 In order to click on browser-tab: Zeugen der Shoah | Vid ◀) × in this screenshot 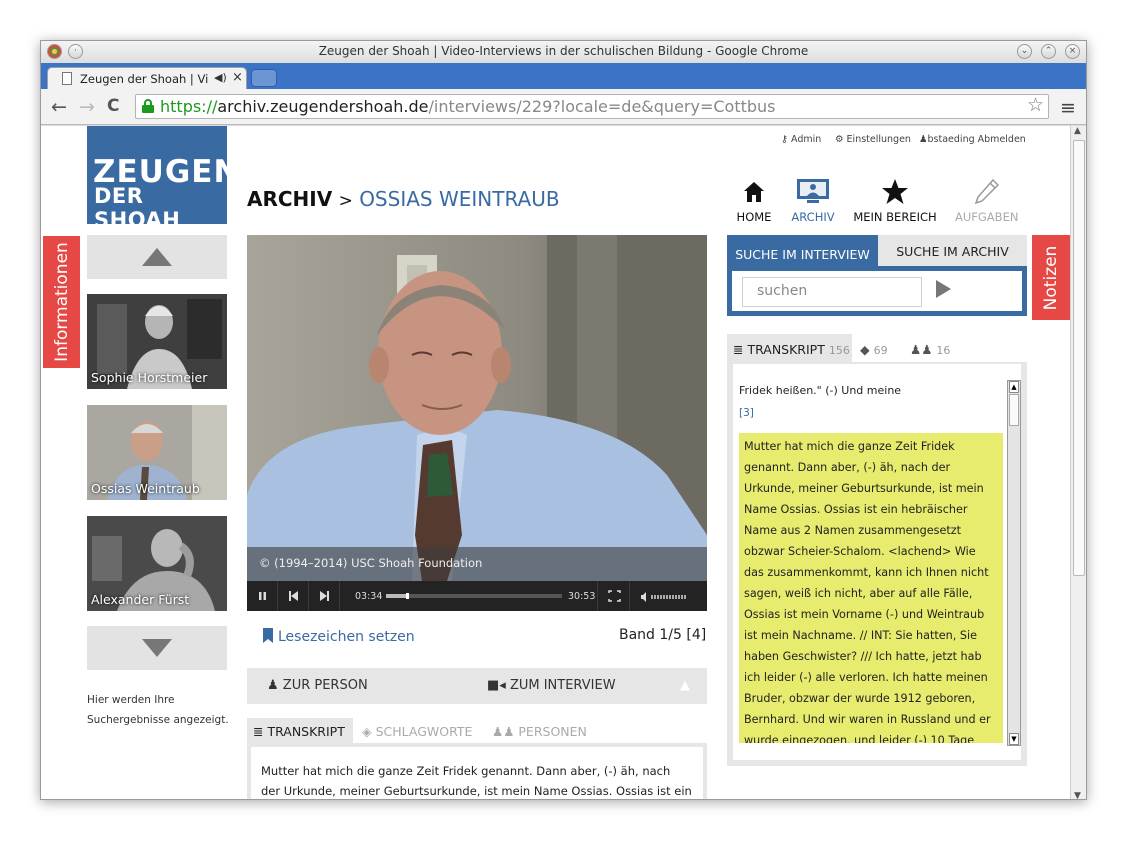, I will do `click(147, 78)`.